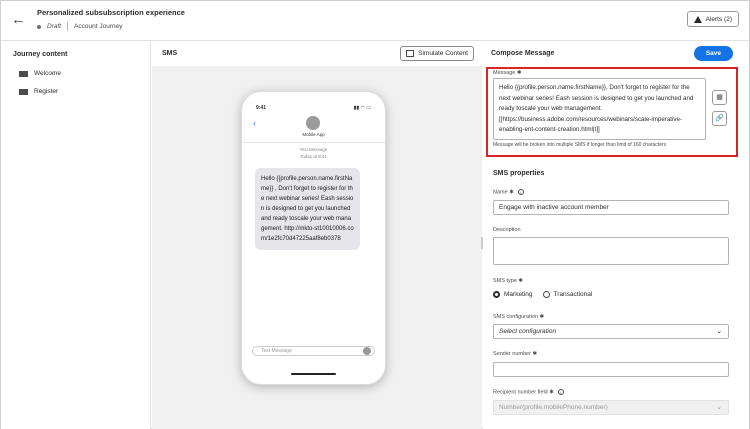 This screenshot has width=750, height=429. What do you see at coordinates (611, 407) in the screenshot?
I see `recipient-number-field: Number(profile.mobilePhone.number) ⌄` at bounding box center [611, 407].